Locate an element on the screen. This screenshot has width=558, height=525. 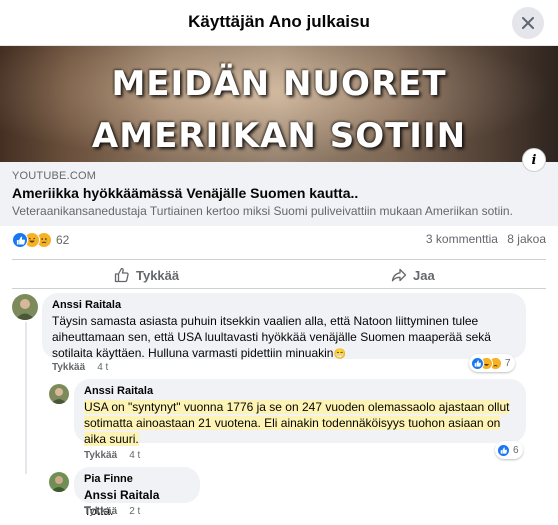
thumbs-up-icon is located at coordinates (121, 275).